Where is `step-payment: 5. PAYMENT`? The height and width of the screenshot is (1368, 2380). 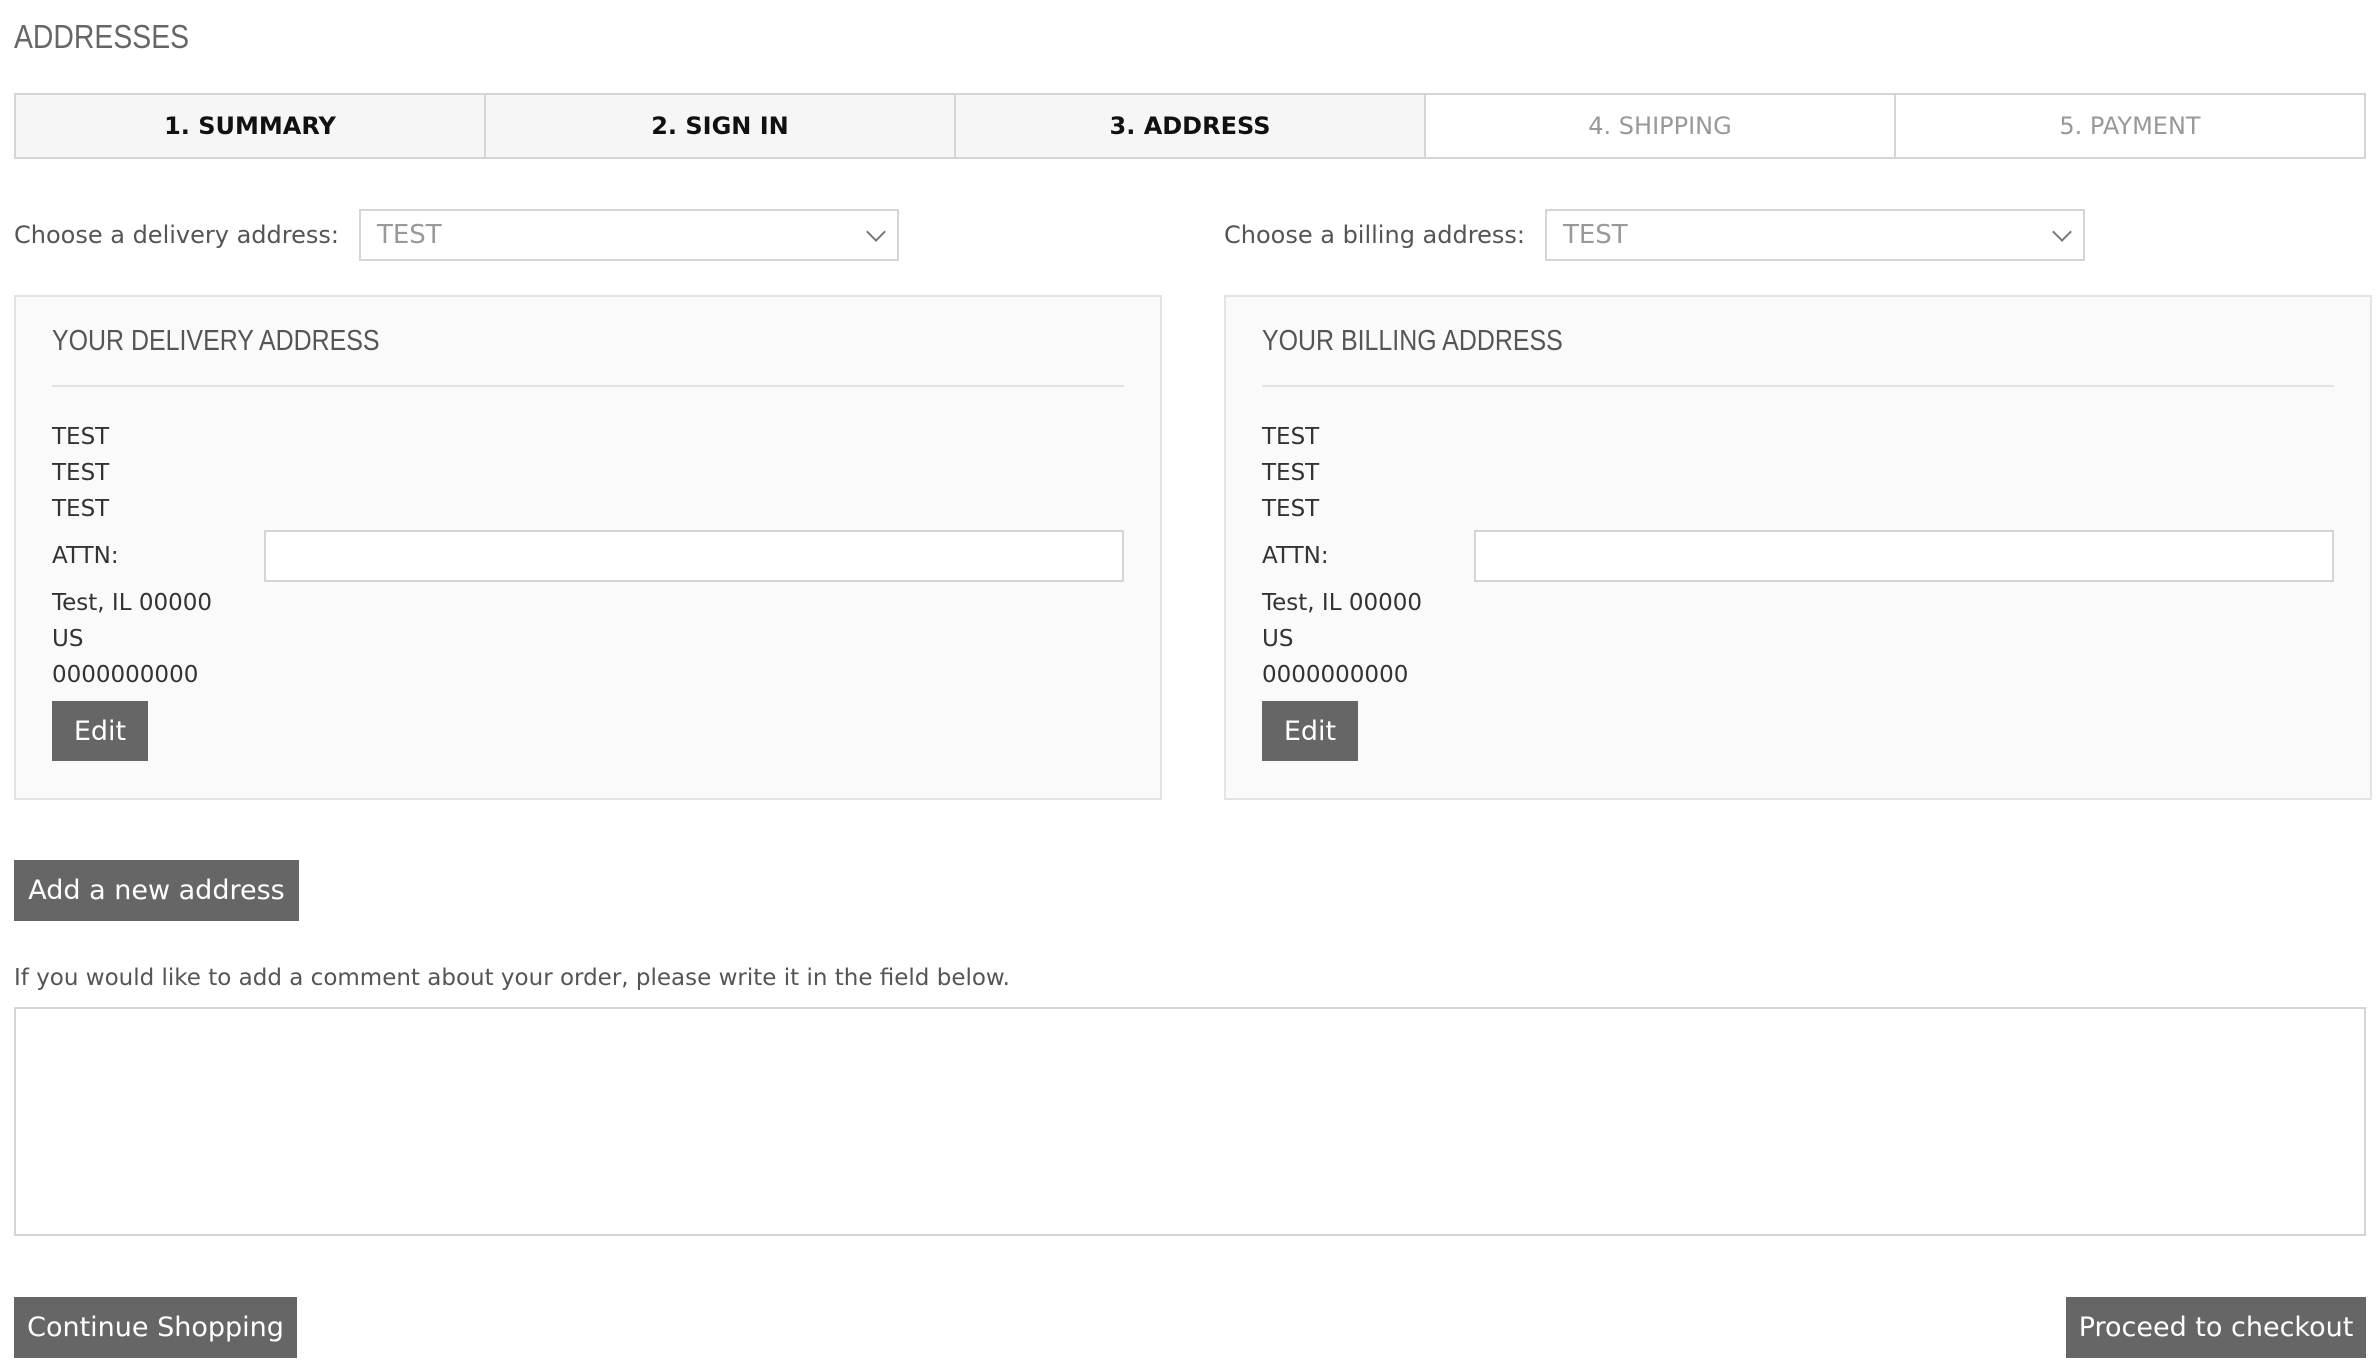
step-payment: 5. PAYMENT is located at coordinates (2130, 126).